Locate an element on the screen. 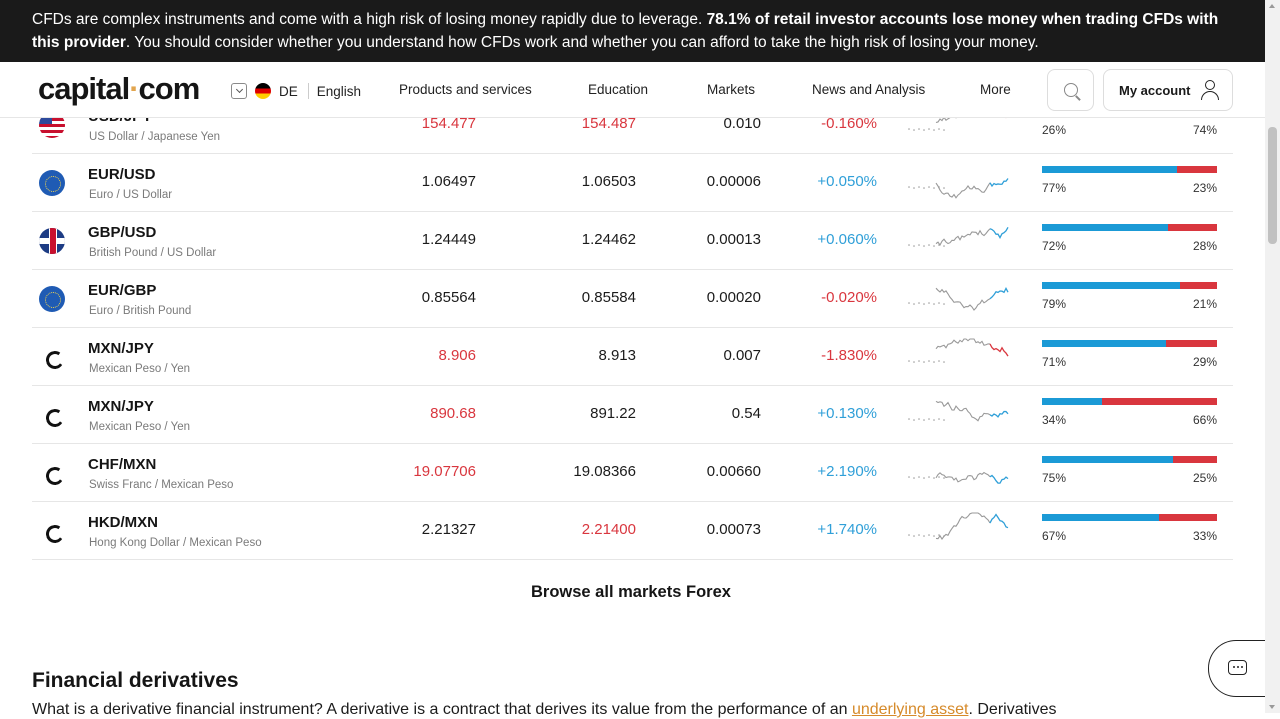 This screenshot has height=719, width=1280. capital-logo: capital·com is located at coordinates (119, 89).